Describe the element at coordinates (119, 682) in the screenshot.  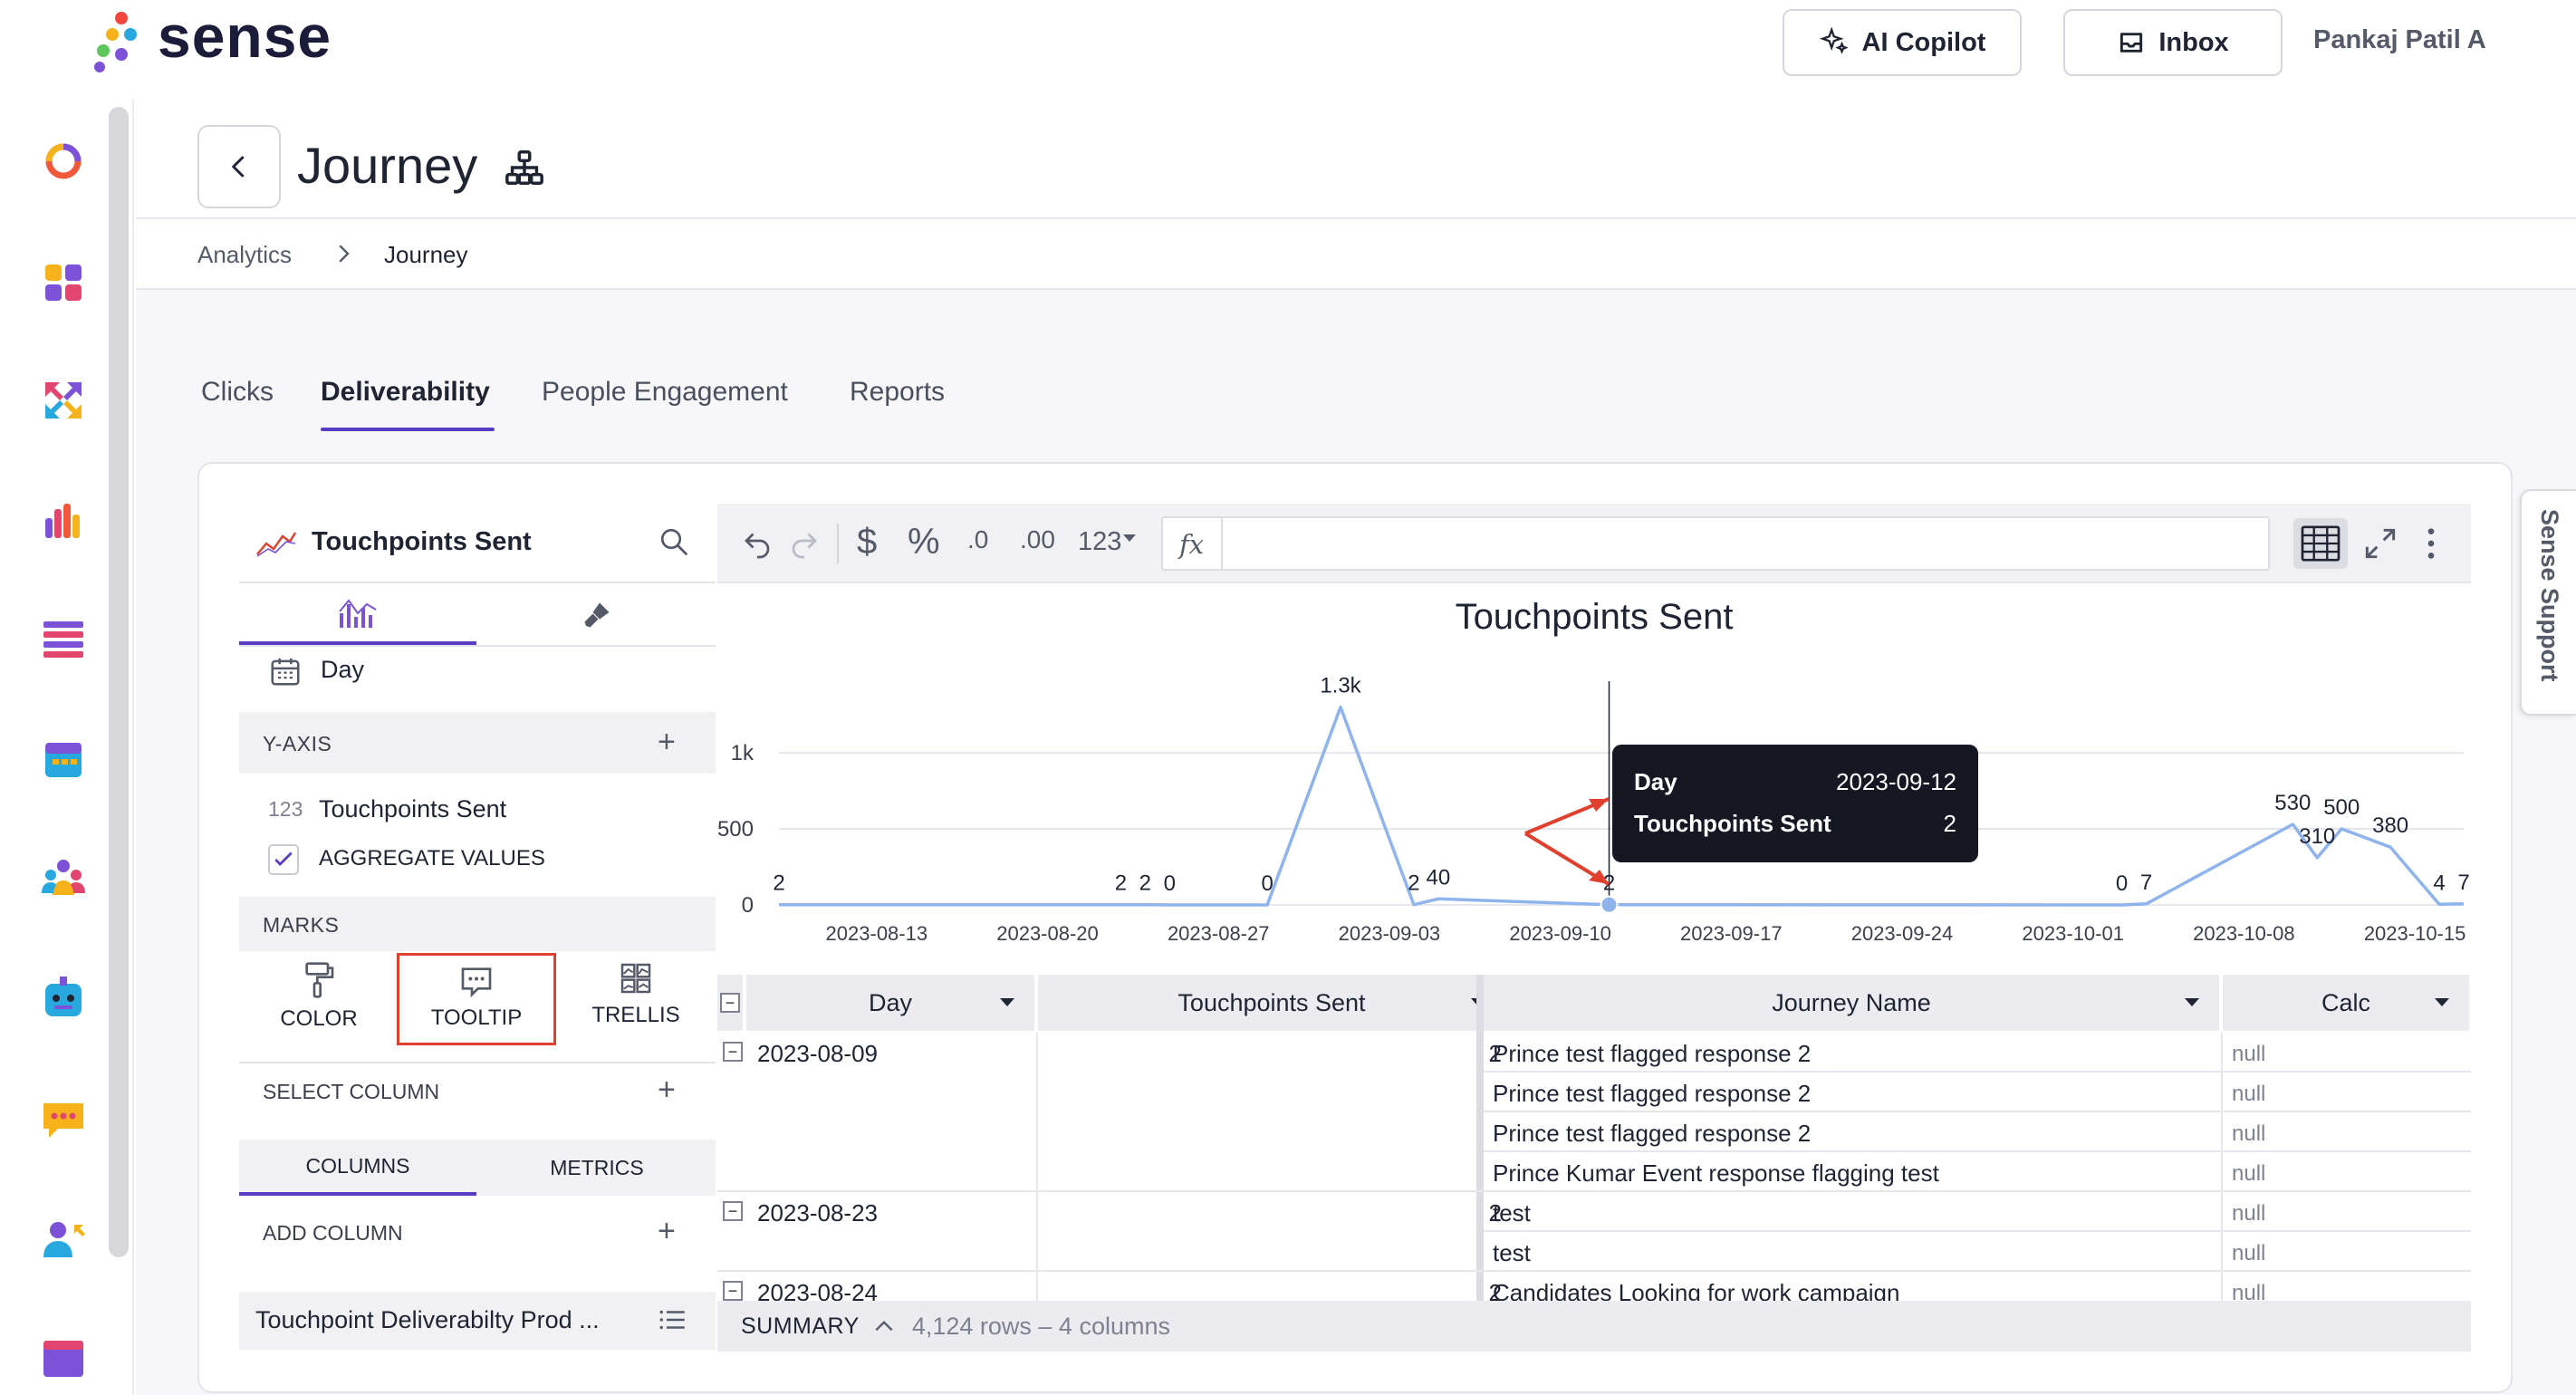
I see `rail-scrollbar` at that location.